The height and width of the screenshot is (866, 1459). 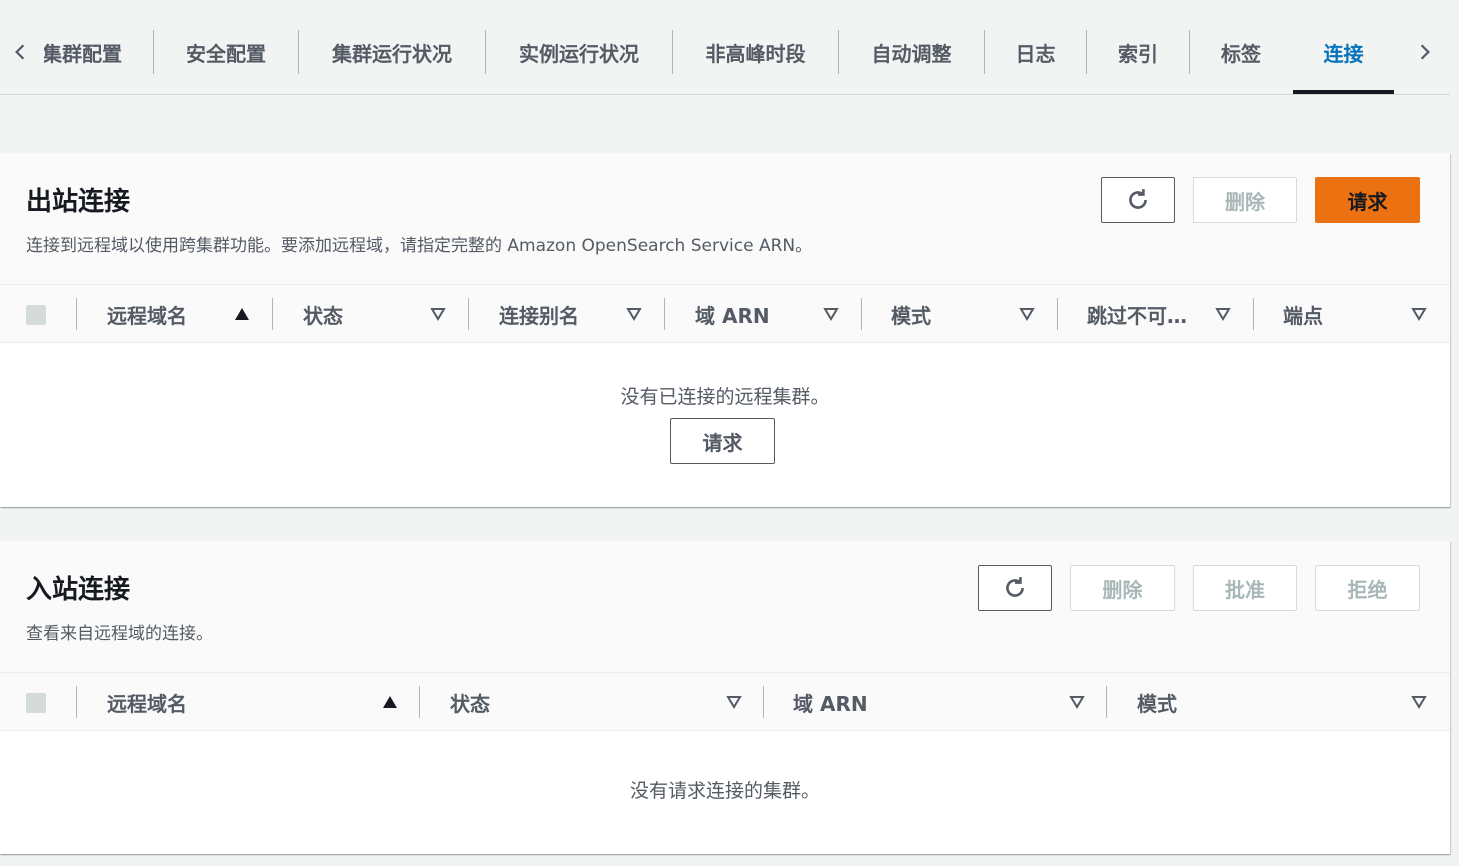 I want to click on tab-cluster-config: 集群配置, so click(x=83, y=52).